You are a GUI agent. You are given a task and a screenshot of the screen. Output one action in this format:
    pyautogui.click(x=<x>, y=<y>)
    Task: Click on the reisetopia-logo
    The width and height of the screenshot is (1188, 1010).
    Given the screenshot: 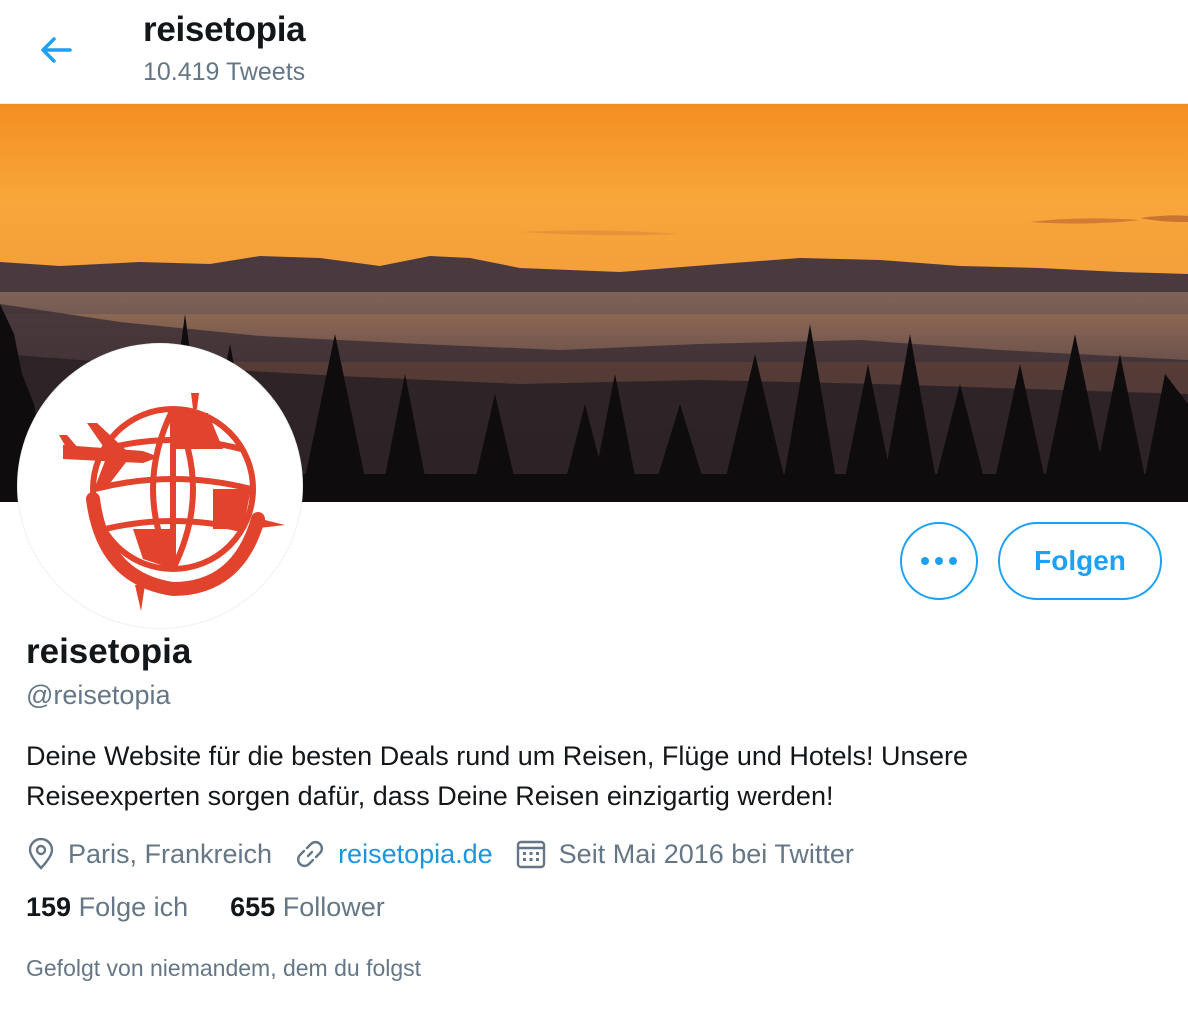 What is the action you would take?
    pyautogui.click(x=172, y=502)
    